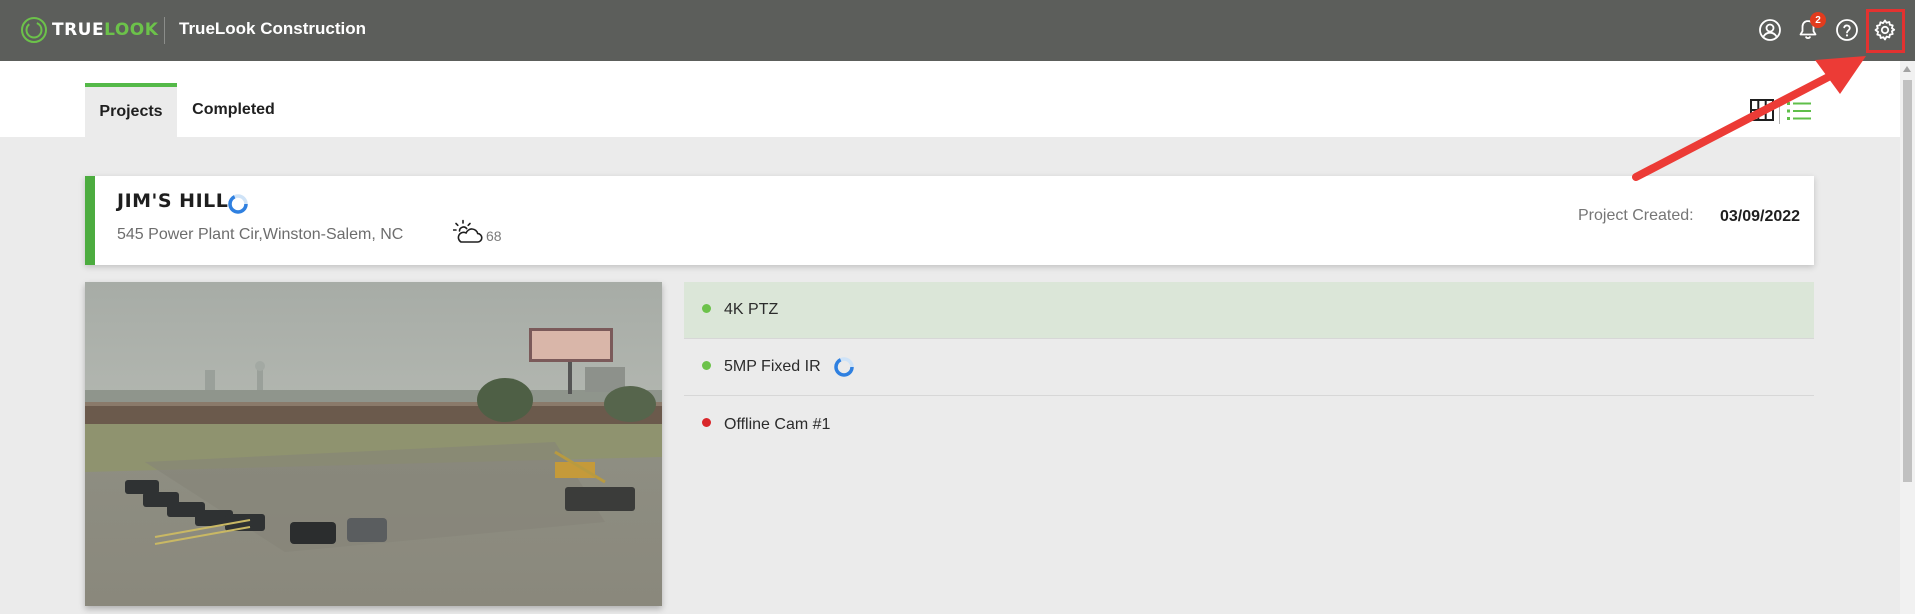 This screenshot has height=614, width=1915. Describe the element at coordinates (1770, 30) in the screenshot. I see `user-account-icon` at that location.